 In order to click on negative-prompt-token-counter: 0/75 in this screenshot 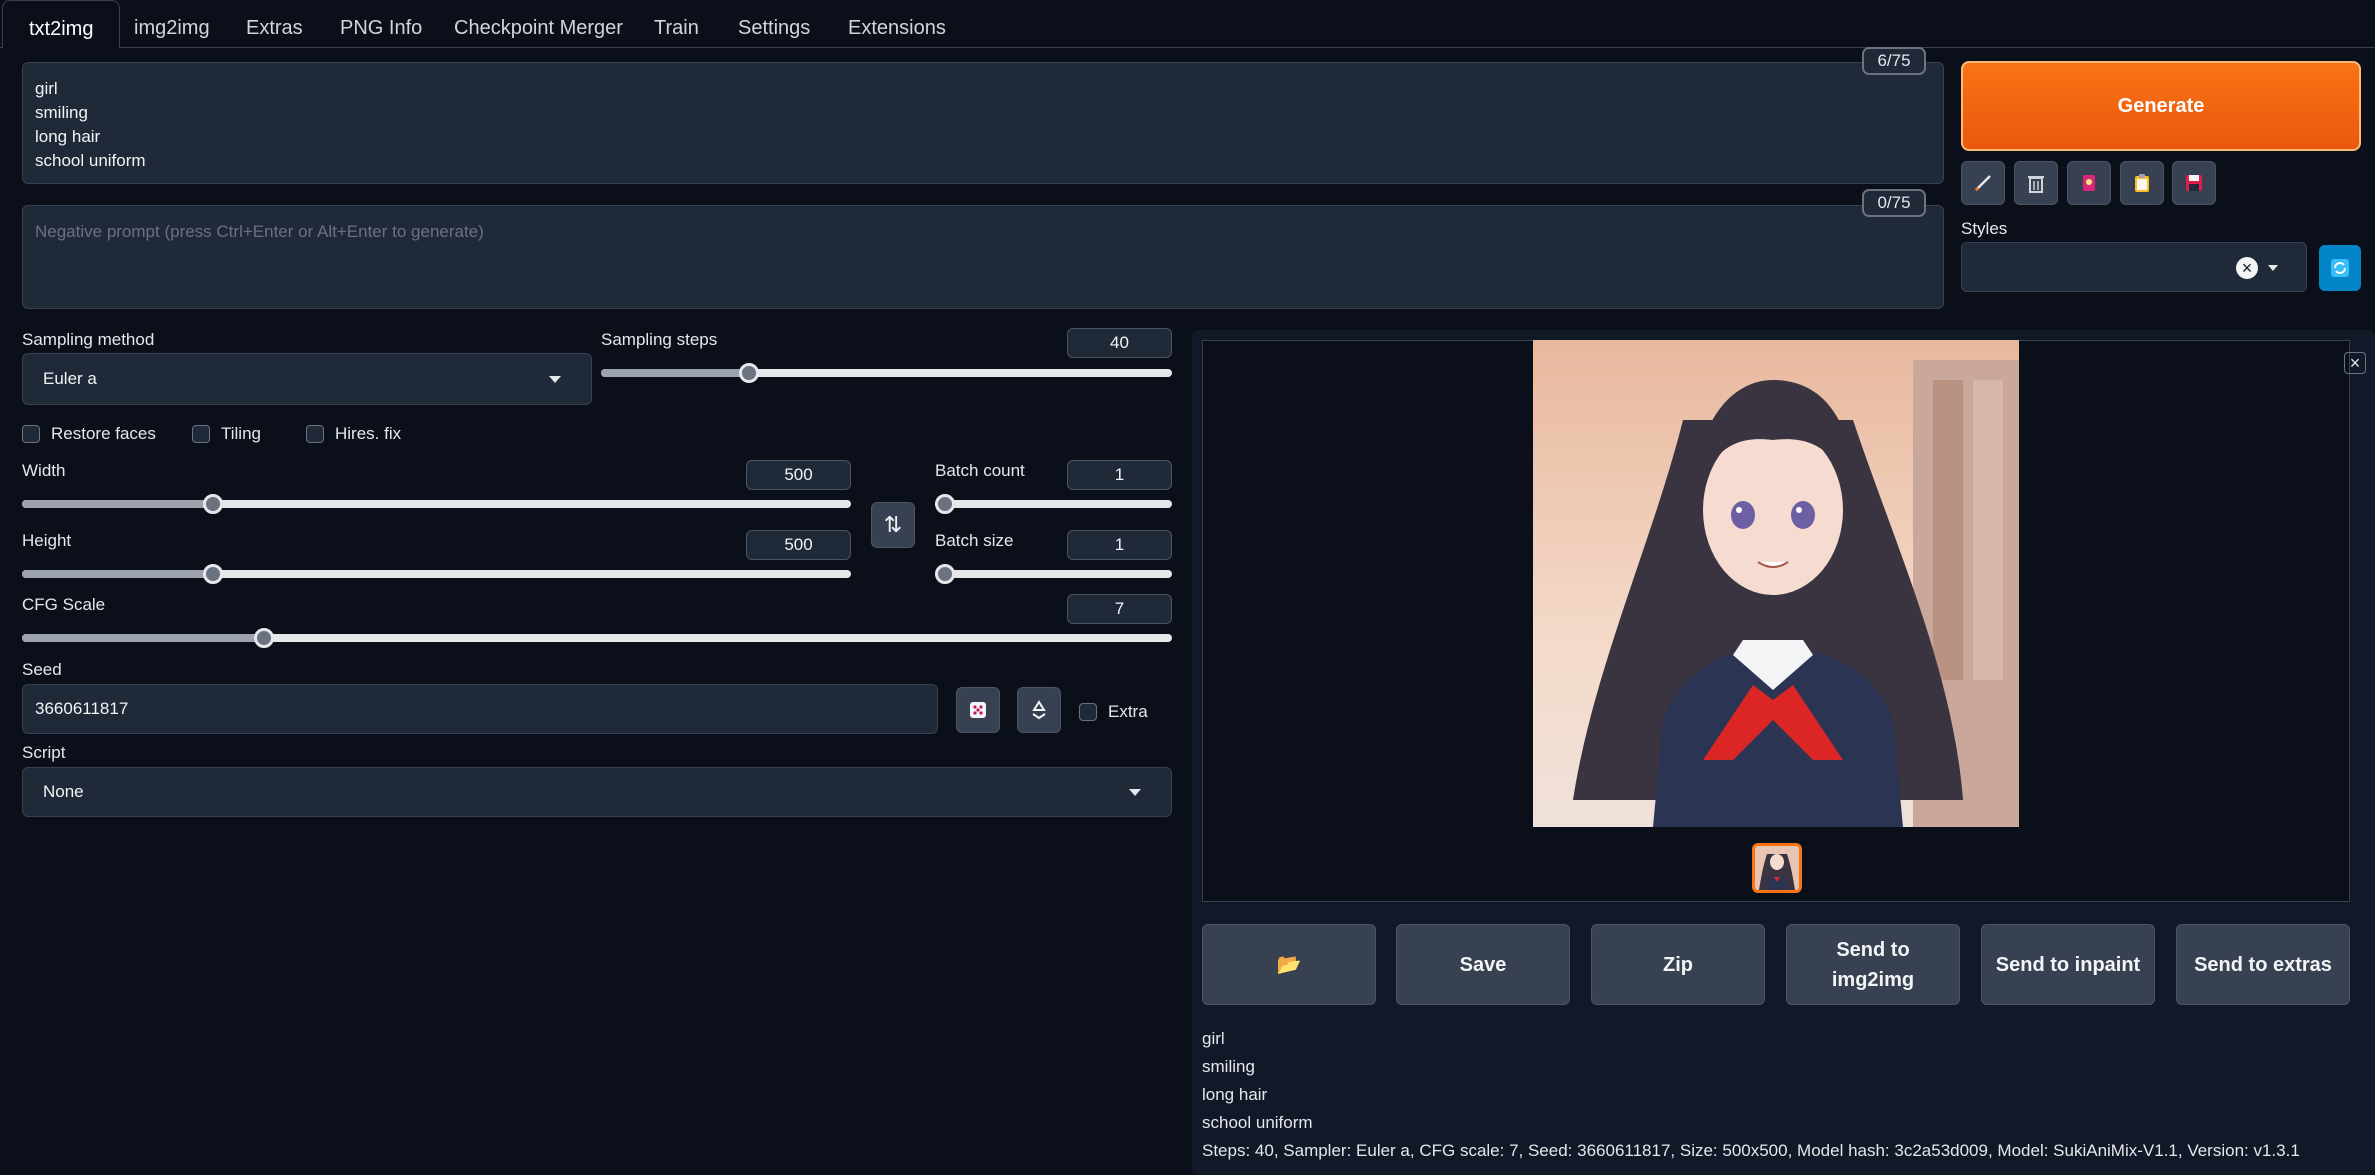, I will do `click(1894, 203)`.